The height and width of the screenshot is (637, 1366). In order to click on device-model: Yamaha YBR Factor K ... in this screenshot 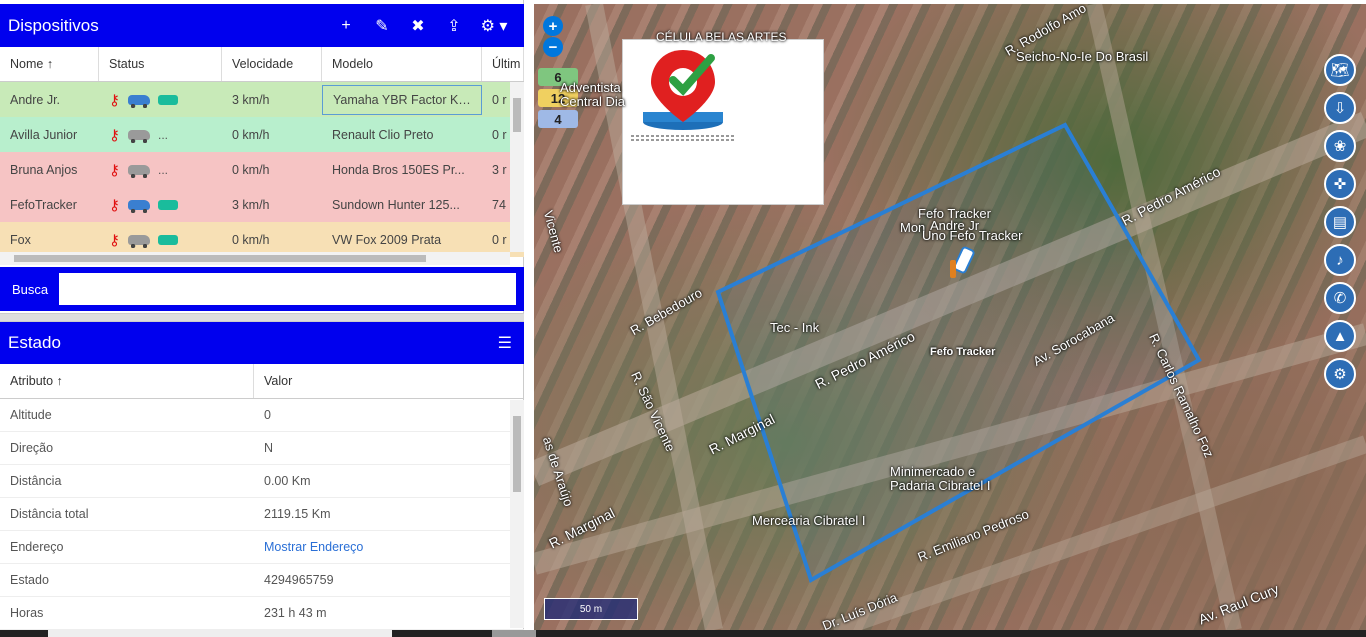, I will do `click(402, 99)`.